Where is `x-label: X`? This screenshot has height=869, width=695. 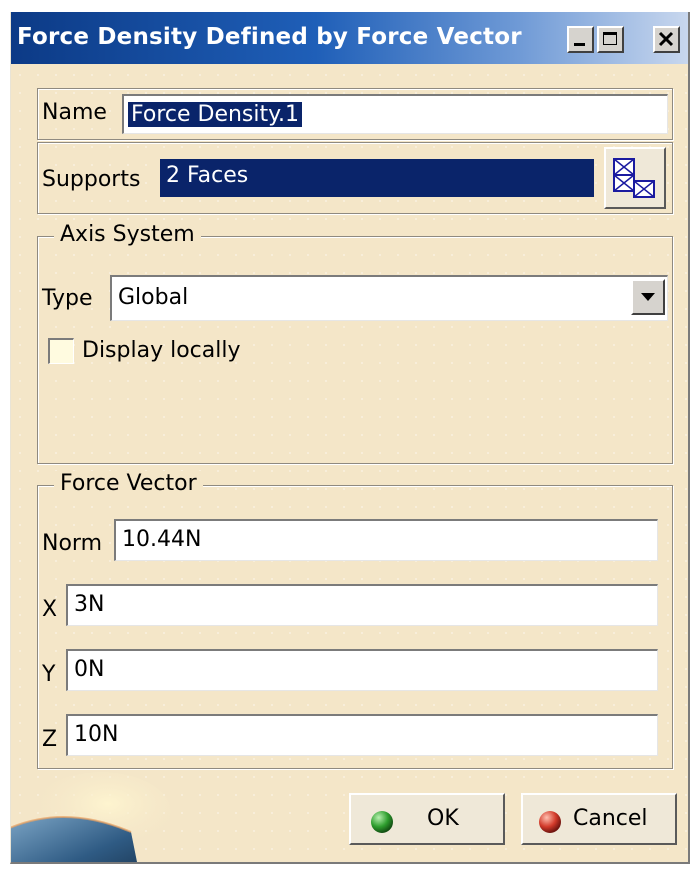 x-label: X is located at coordinates (50, 609).